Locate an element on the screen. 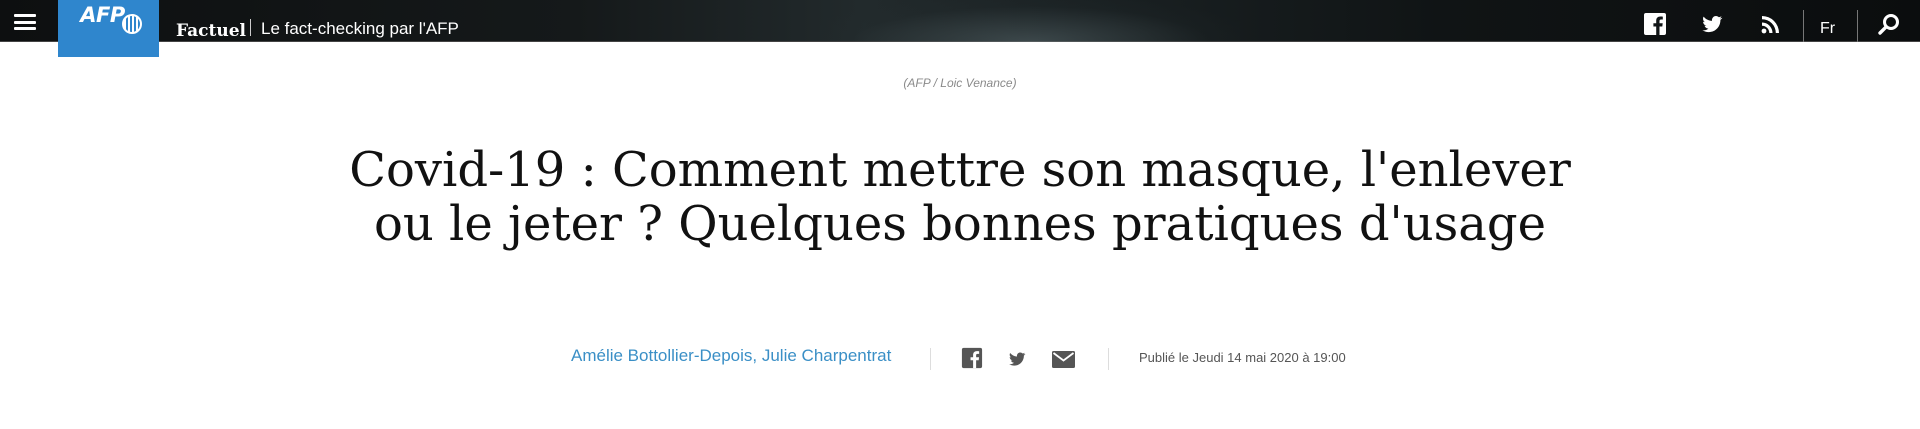 Image resolution: width=1920 pixels, height=429 pixels. section-name: Factuel is located at coordinates (211, 31).